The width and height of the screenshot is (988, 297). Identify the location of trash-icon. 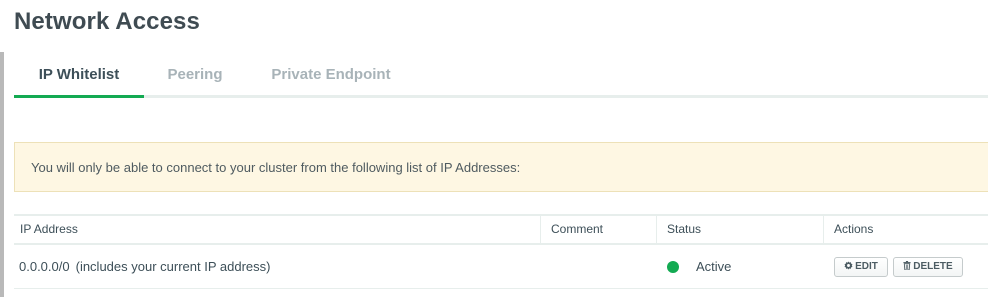
(908, 266).